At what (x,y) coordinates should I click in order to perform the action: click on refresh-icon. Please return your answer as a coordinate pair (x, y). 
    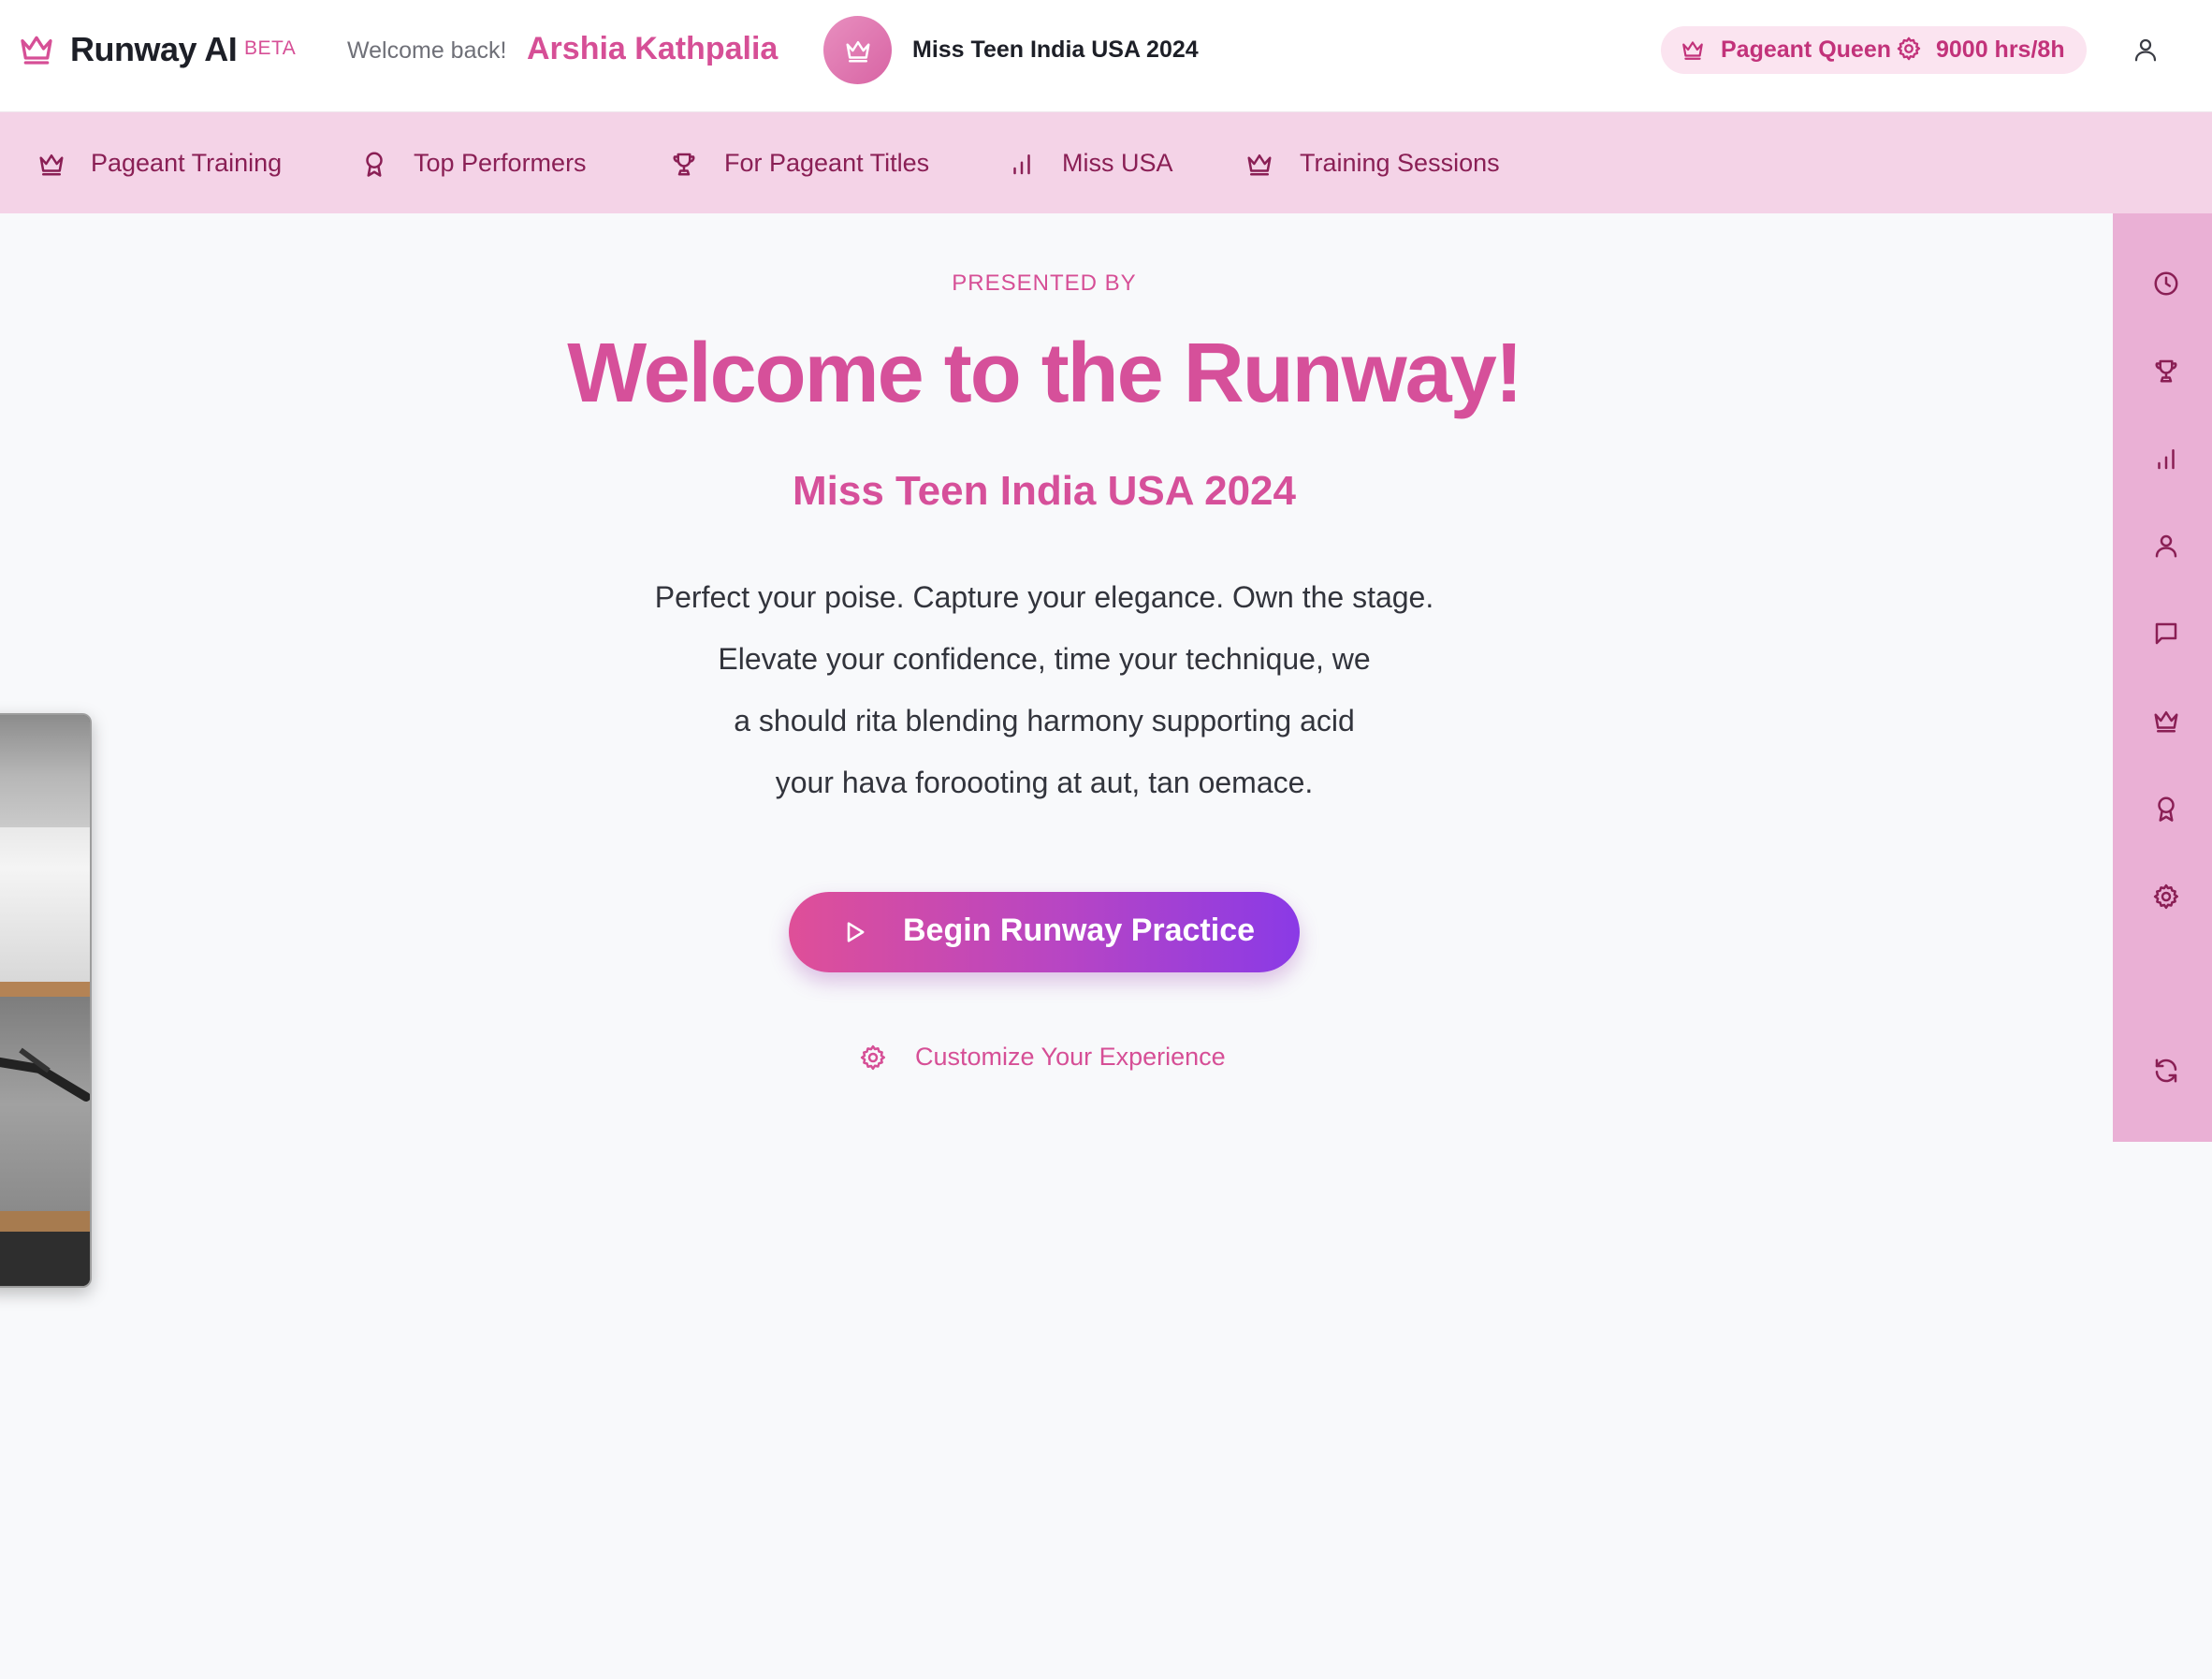
    Looking at the image, I should click on (2166, 1071).